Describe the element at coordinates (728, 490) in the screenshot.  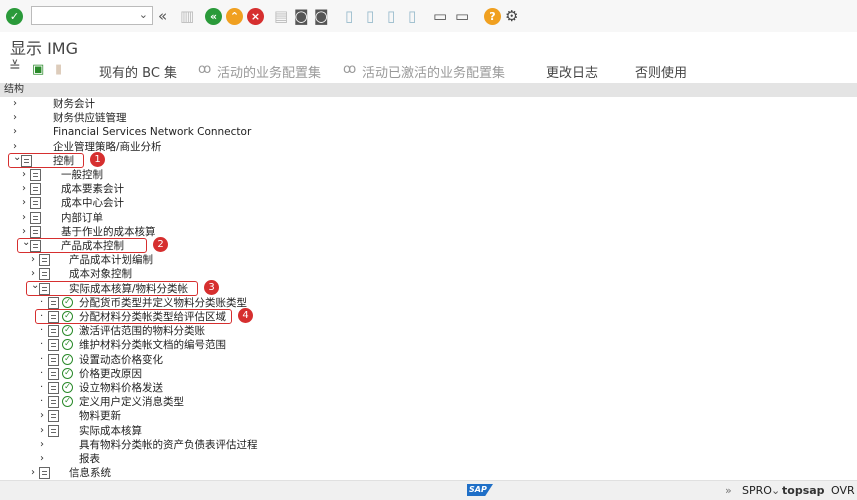
I see `status-more: »` at that location.